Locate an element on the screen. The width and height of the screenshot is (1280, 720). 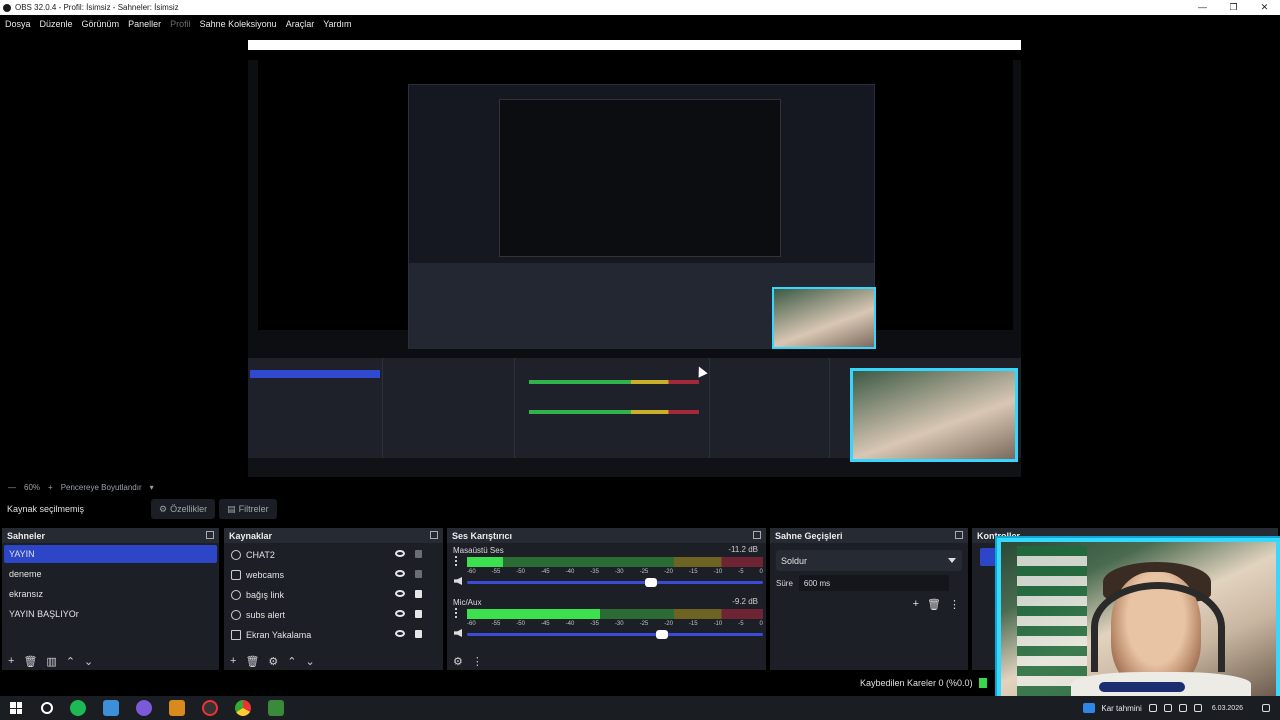
notification-icon is located at coordinates (1266, 708).